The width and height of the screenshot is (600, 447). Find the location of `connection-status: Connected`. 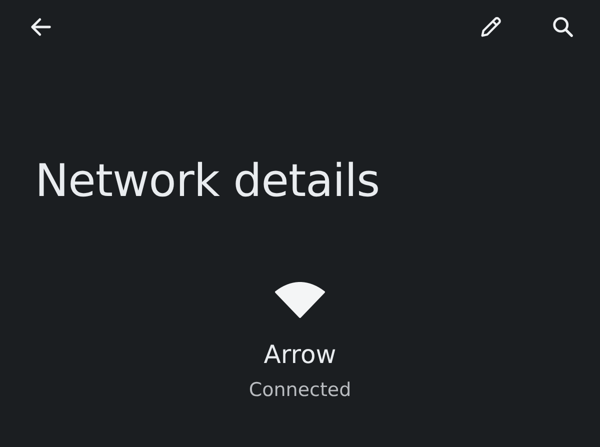

connection-status: Connected is located at coordinates (300, 390).